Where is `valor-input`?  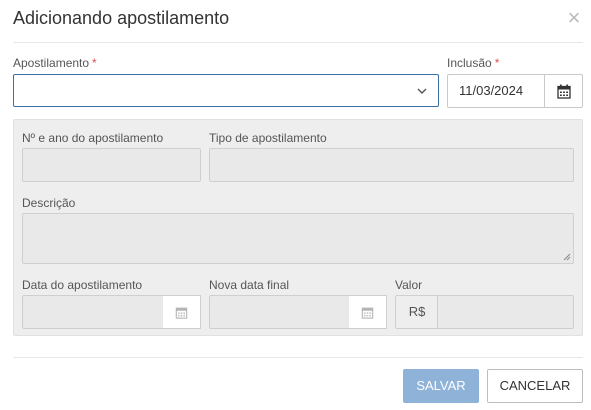 valor-input is located at coordinates (505, 312).